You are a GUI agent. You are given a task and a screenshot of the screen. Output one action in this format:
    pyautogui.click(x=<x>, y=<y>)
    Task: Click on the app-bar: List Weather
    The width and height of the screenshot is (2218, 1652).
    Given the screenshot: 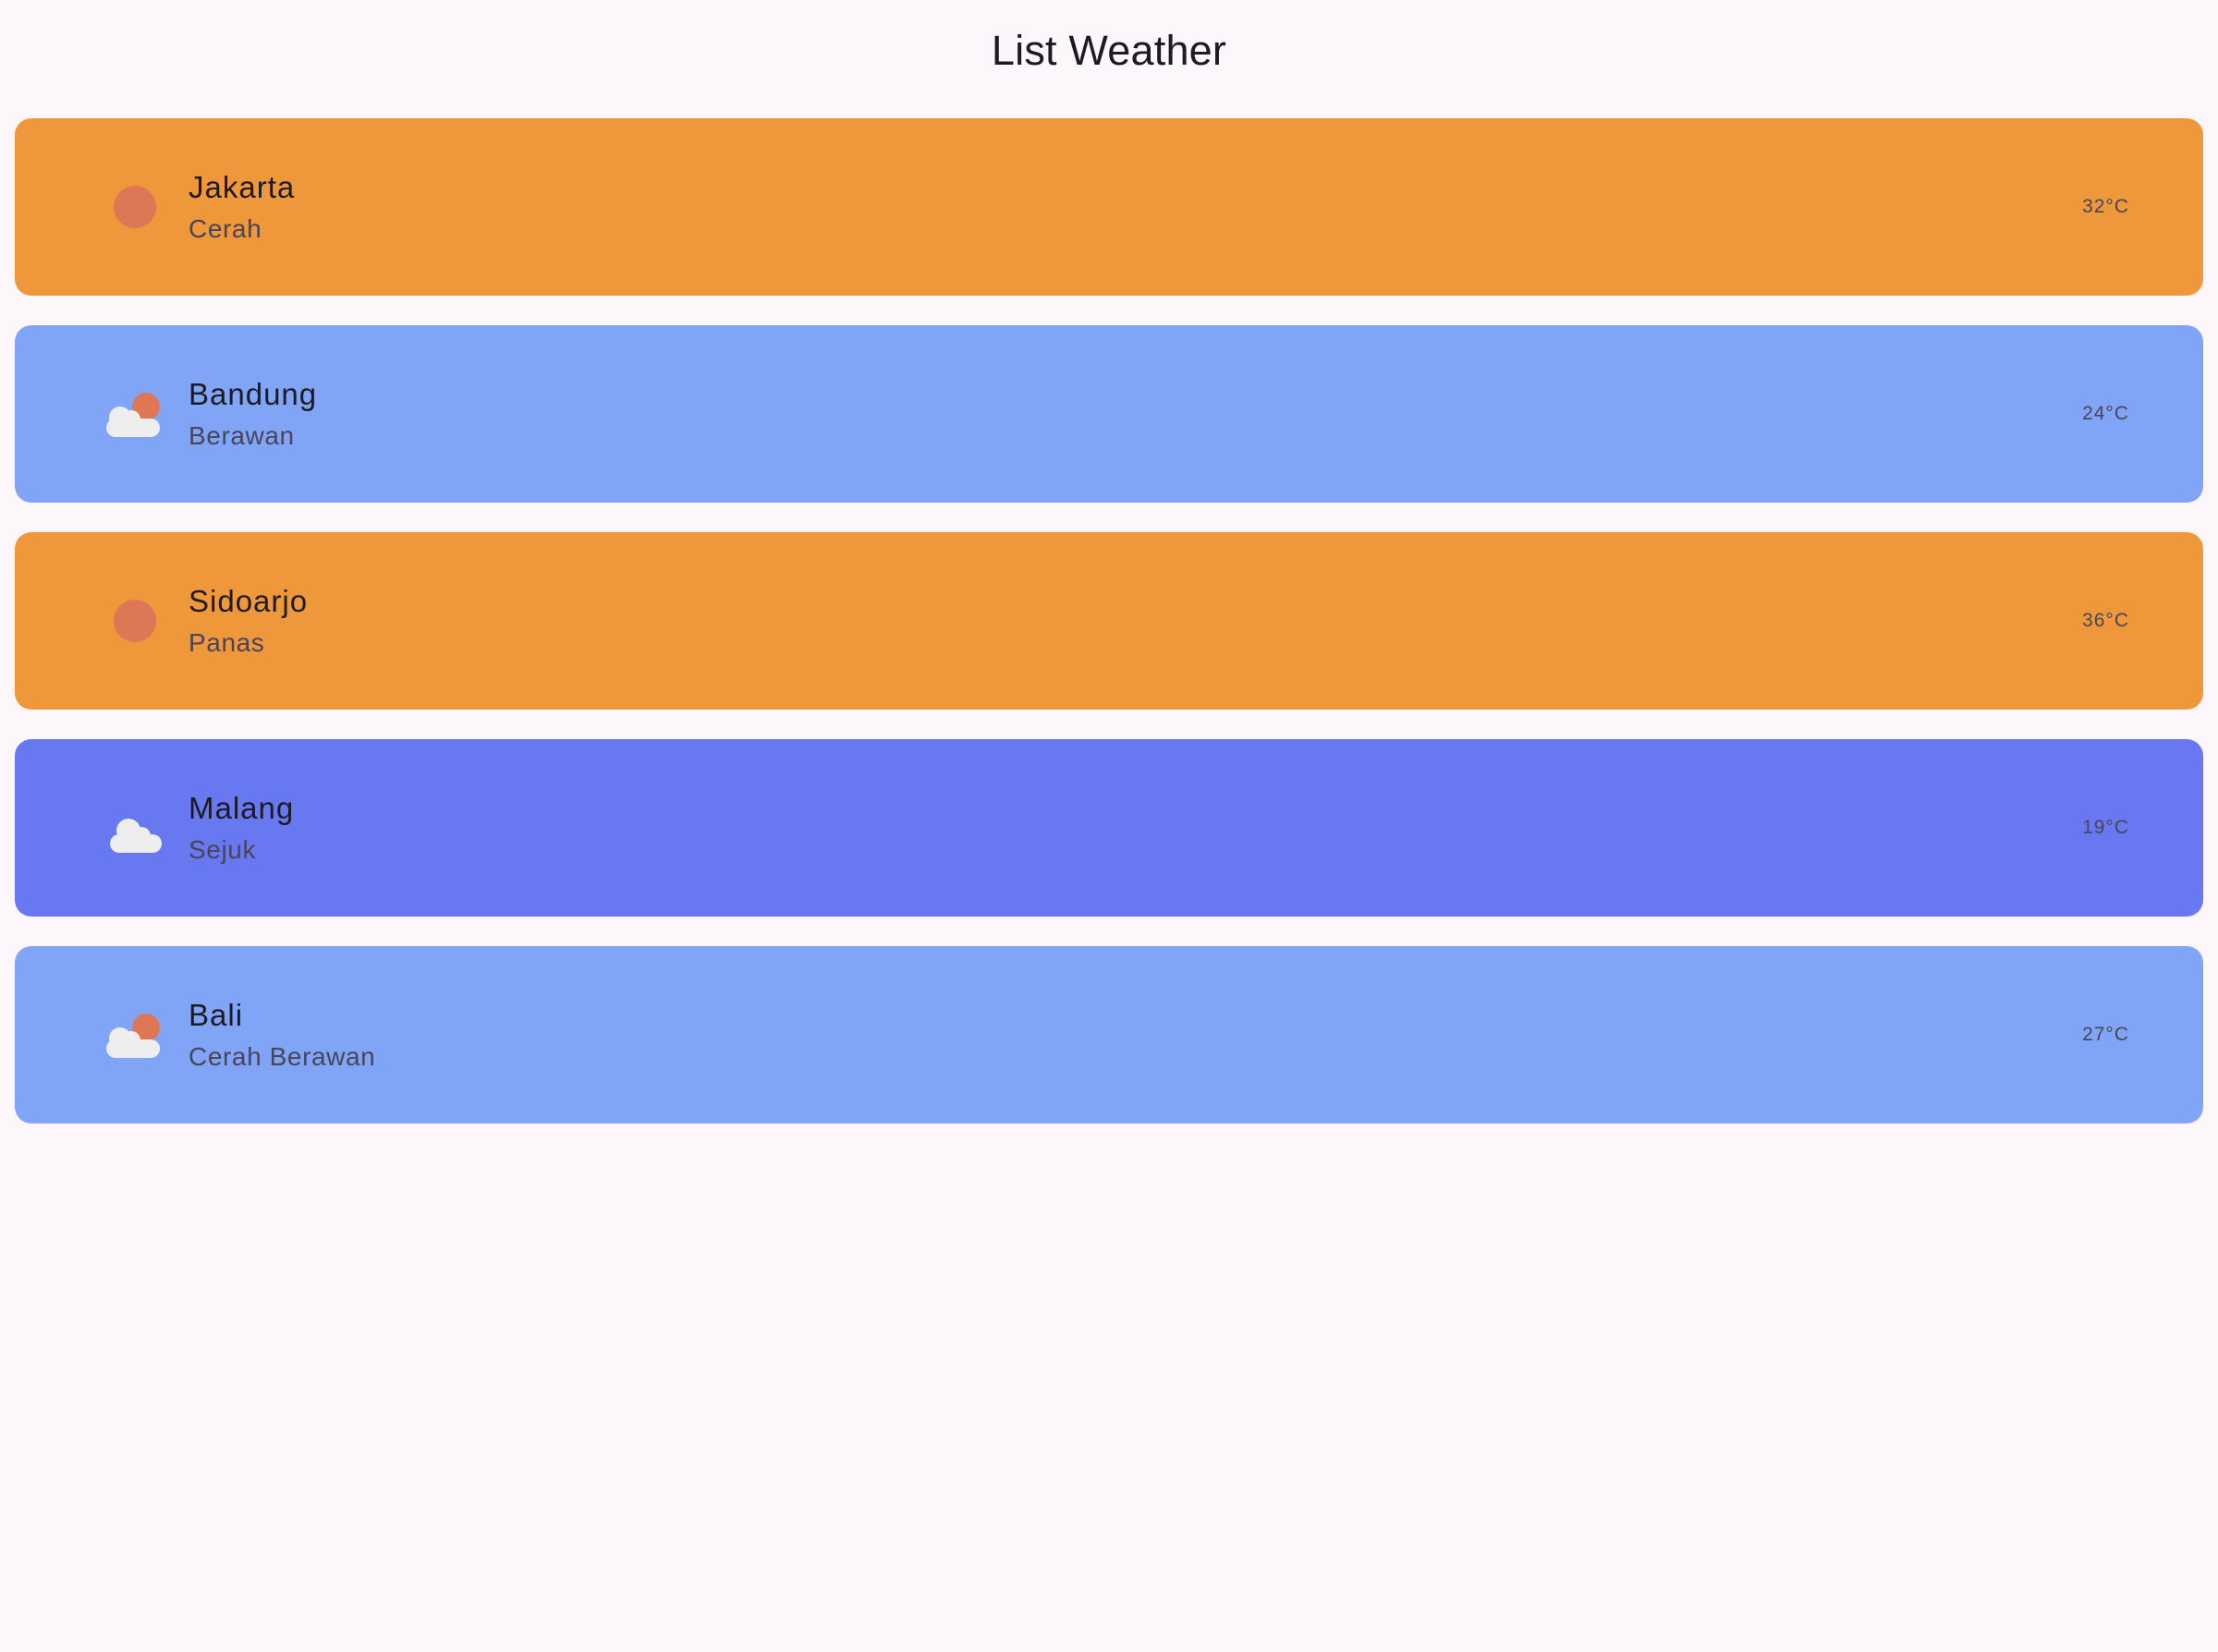 What is the action you would take?
    pyautogui.click(x=1109, y=51)
    